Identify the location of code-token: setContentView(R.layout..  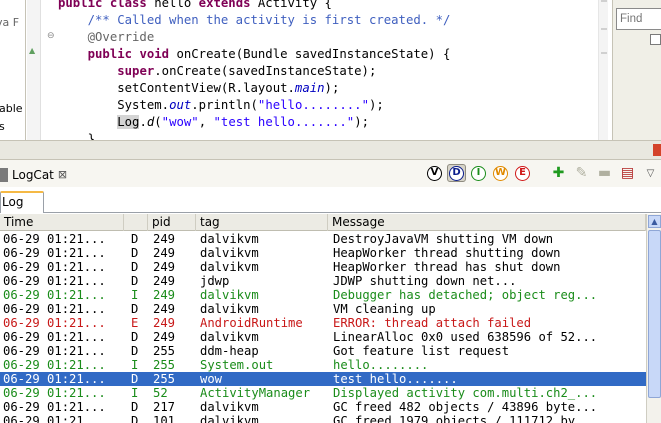
(176, 88).